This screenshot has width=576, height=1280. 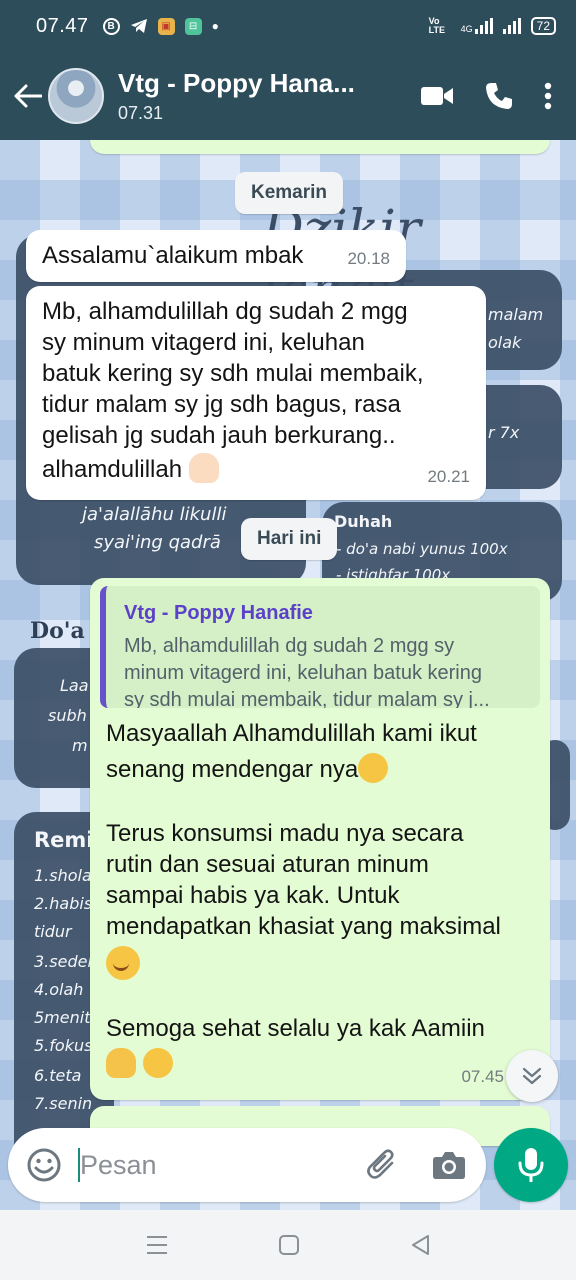 I want to click on app-icon-green: ⊟, so click(x=193, y=26).